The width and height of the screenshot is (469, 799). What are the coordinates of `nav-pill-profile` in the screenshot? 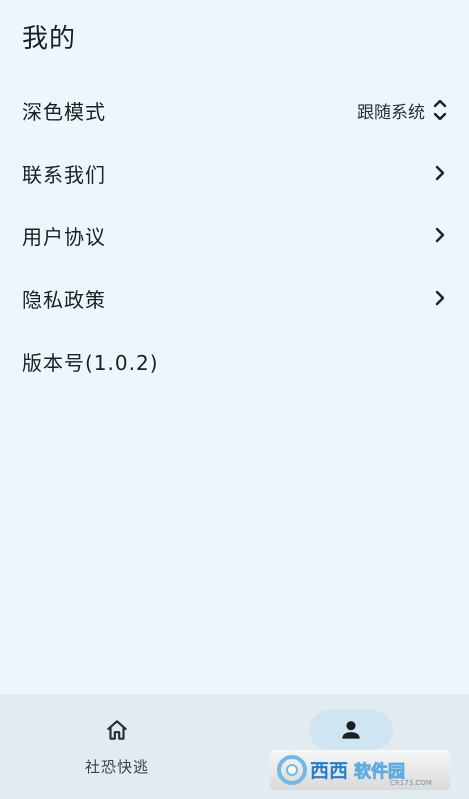 It's located at (351, 730).